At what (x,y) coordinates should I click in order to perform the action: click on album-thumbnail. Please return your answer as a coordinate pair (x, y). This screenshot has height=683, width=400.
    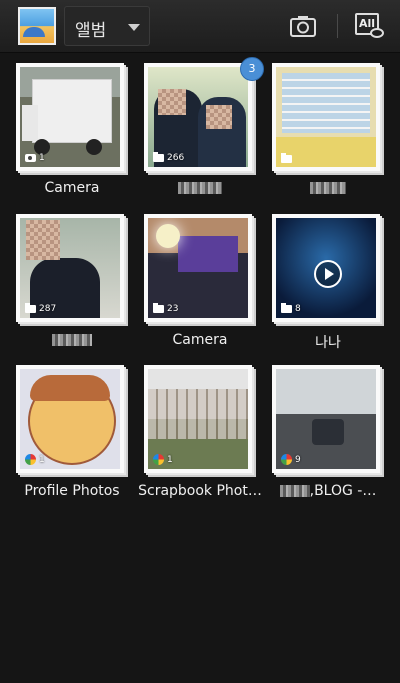
    Looking at the image, I should click on (326, 117).